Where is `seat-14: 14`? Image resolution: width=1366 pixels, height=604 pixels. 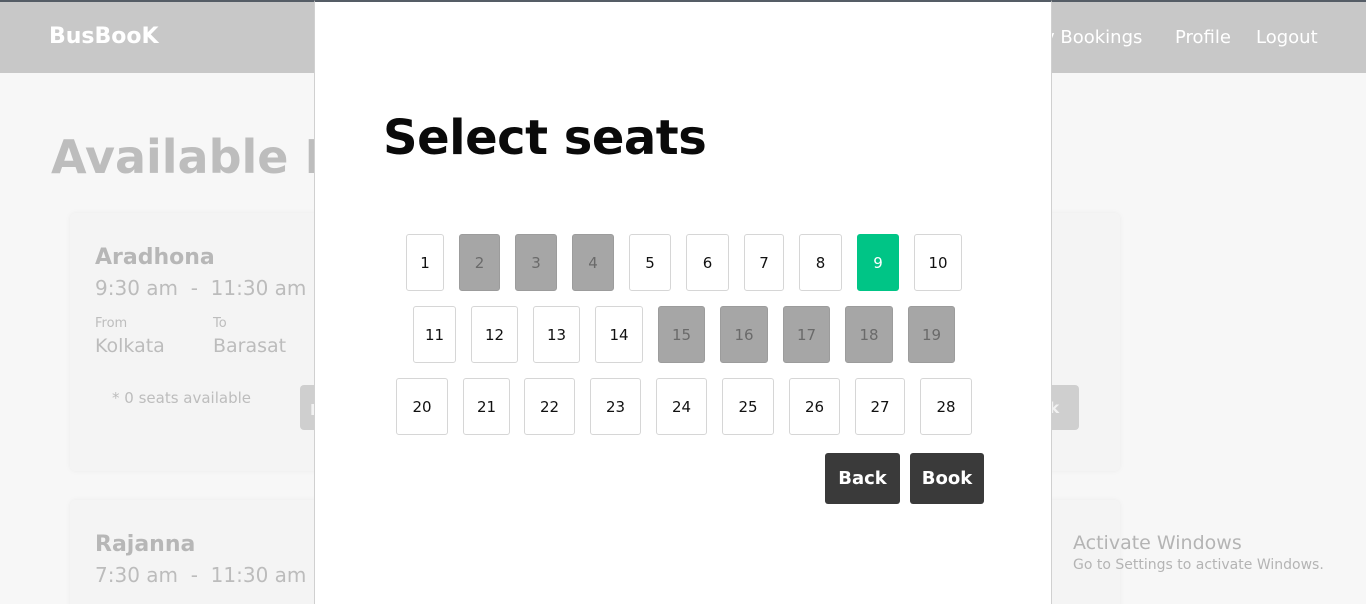 seat-14: 14 is located at coordinates (619, 334).